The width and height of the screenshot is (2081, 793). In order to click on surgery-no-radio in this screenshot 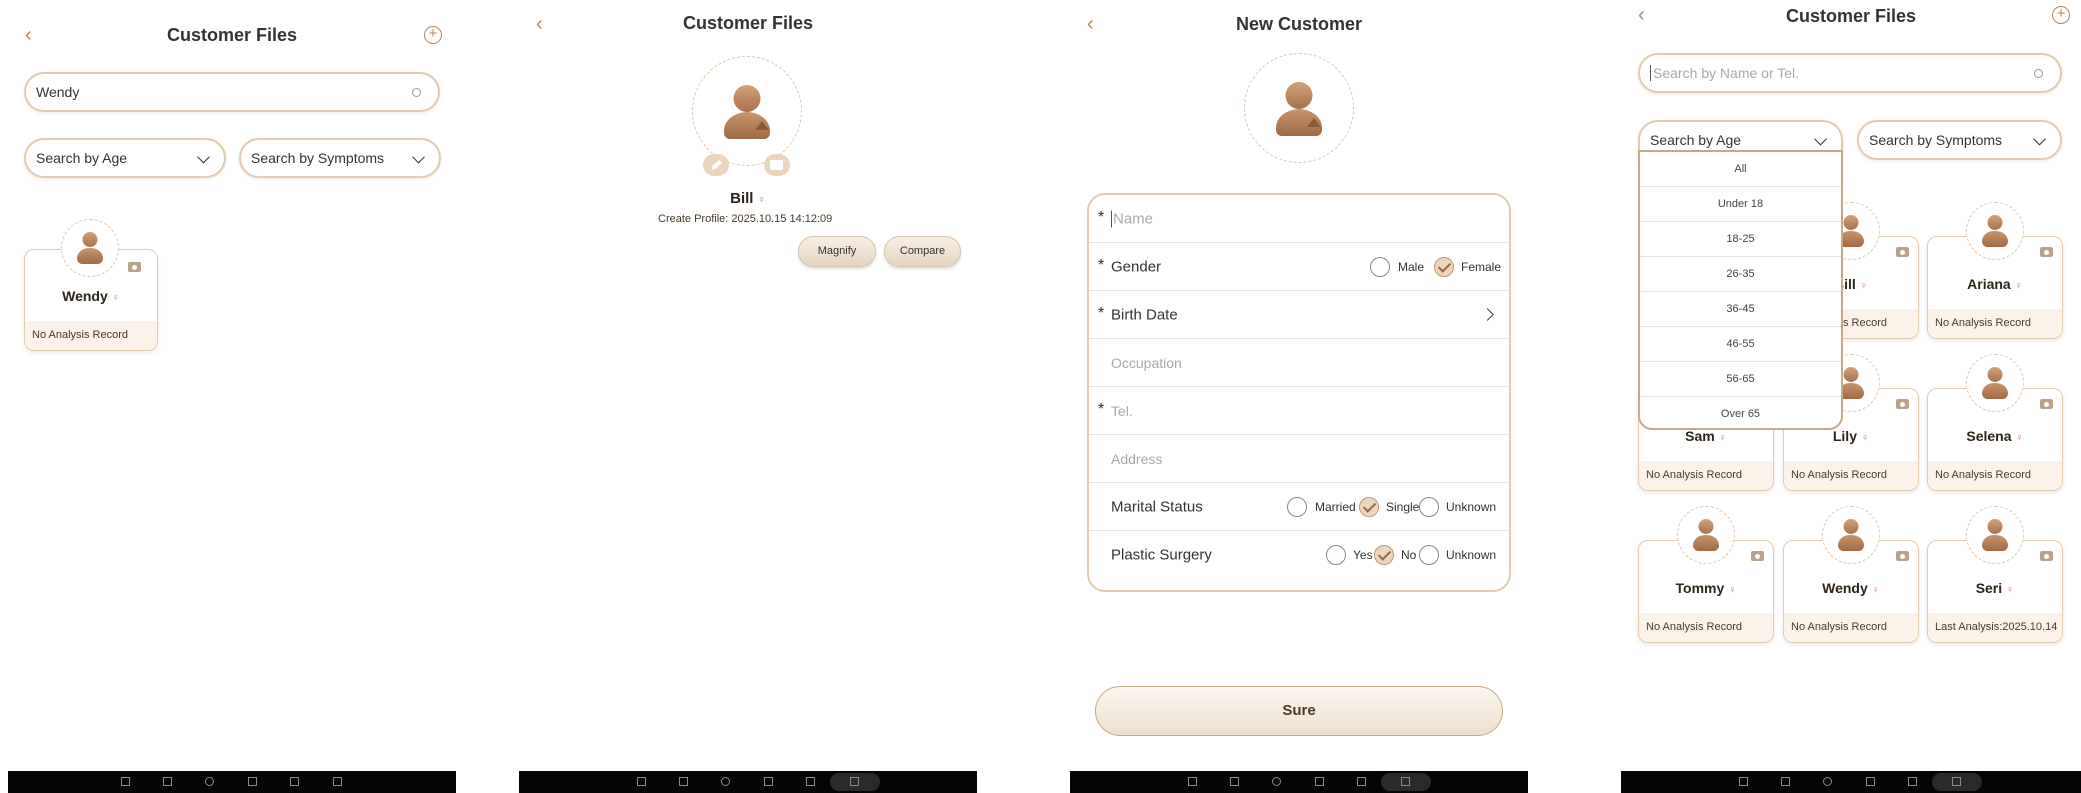, I will do `click(1384, 555)`.